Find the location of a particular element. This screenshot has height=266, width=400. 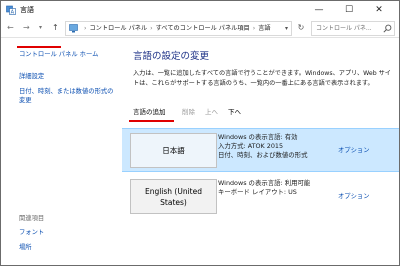

language-detail-line: キーボード レイアウト: US is located at coordinates (257, 192).